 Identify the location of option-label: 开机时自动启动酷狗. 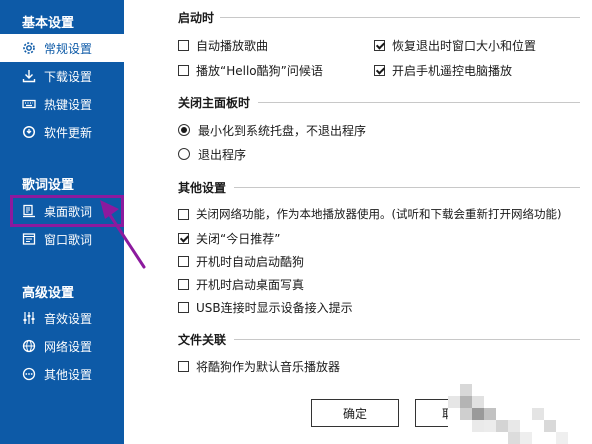
(250, 261).